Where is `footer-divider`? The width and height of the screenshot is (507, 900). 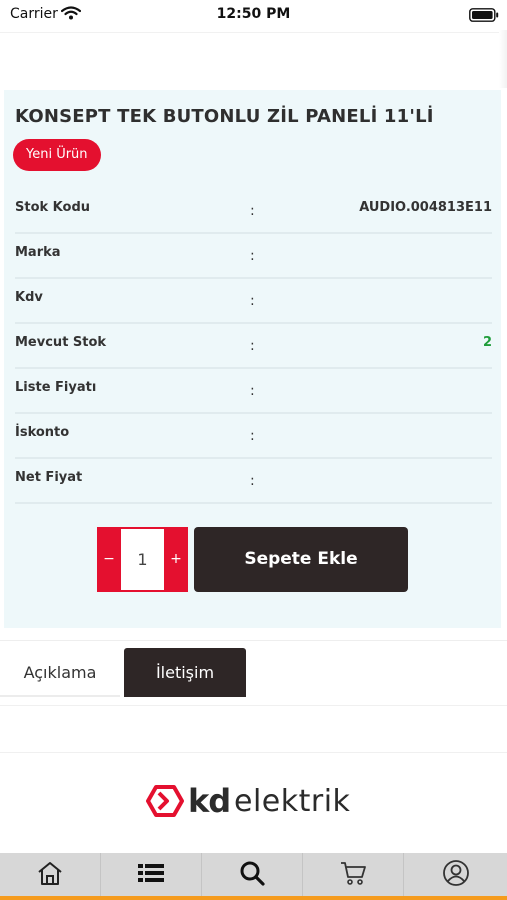 footer-divider is located at coordinates (253, 752).